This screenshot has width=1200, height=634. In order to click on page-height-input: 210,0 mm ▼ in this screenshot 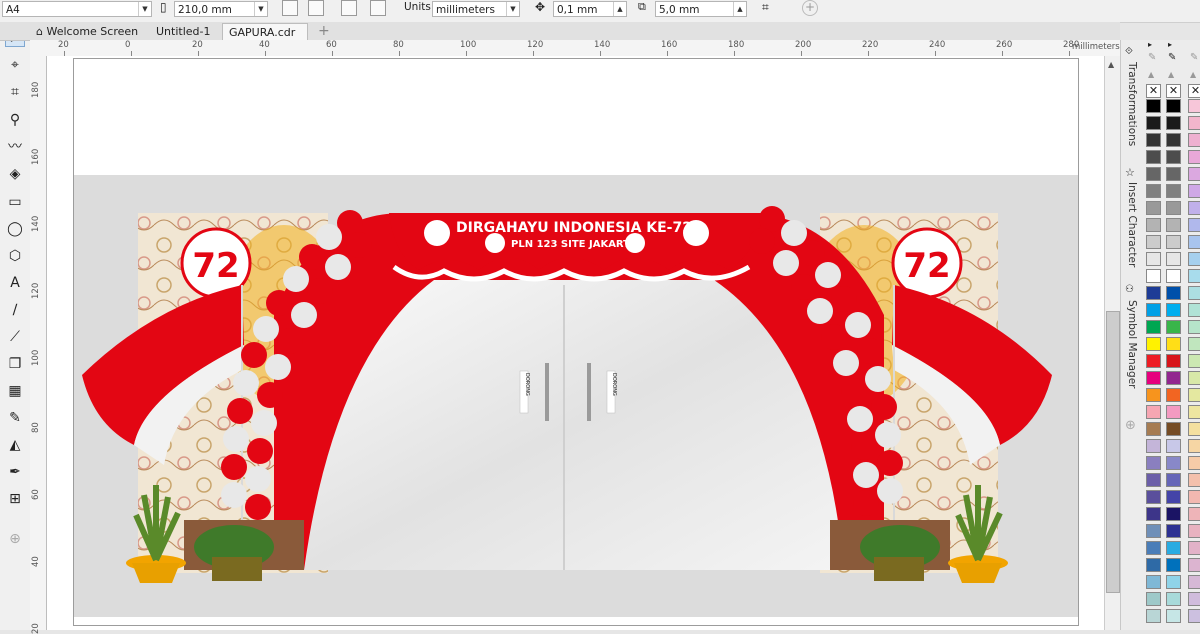, I will do `click(221, 9)`.